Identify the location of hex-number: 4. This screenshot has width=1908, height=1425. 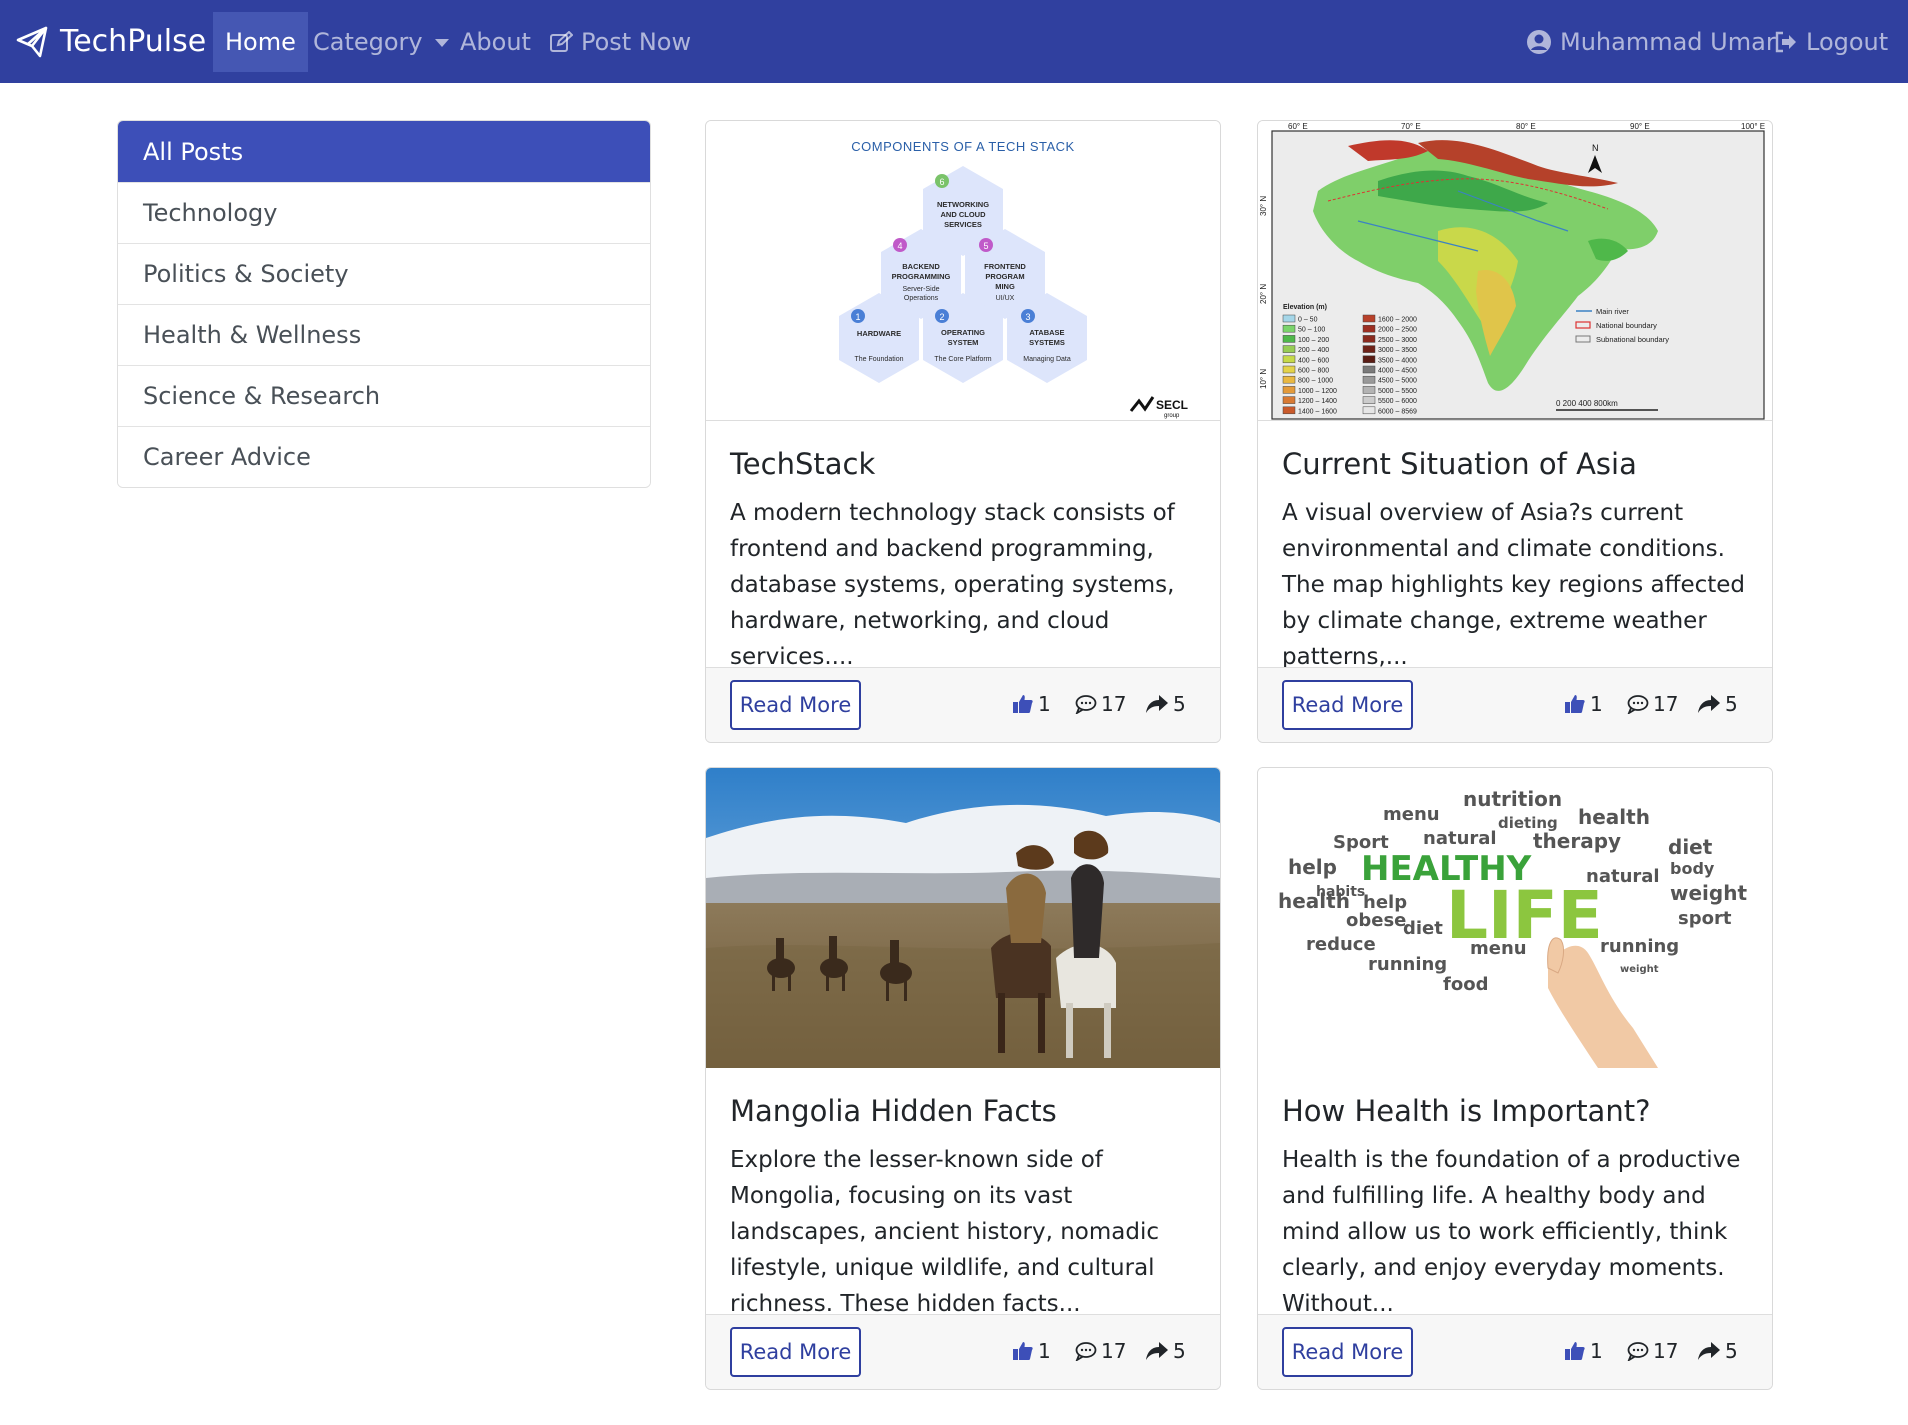
(899, 246).